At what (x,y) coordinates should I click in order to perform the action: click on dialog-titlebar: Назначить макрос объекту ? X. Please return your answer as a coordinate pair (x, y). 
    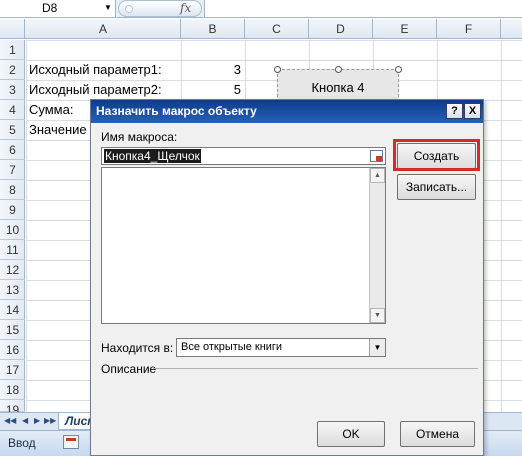
    Looking at the image, I should click on (287, 111).